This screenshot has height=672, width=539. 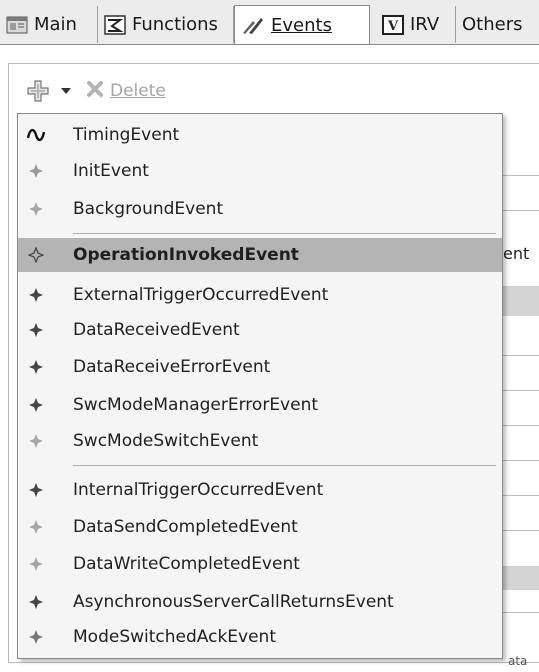 I want to click on tab-main: Main, so click(x=49, y=24).